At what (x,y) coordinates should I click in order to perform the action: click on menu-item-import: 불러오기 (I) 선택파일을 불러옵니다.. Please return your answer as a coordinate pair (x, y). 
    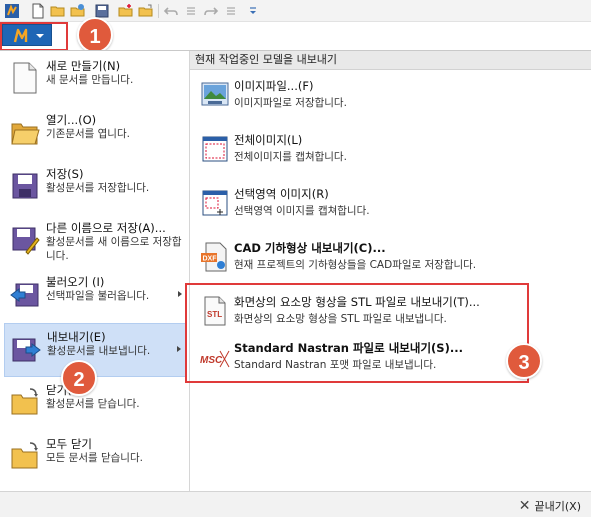
    Looking at the image, I should click on (95, 296).